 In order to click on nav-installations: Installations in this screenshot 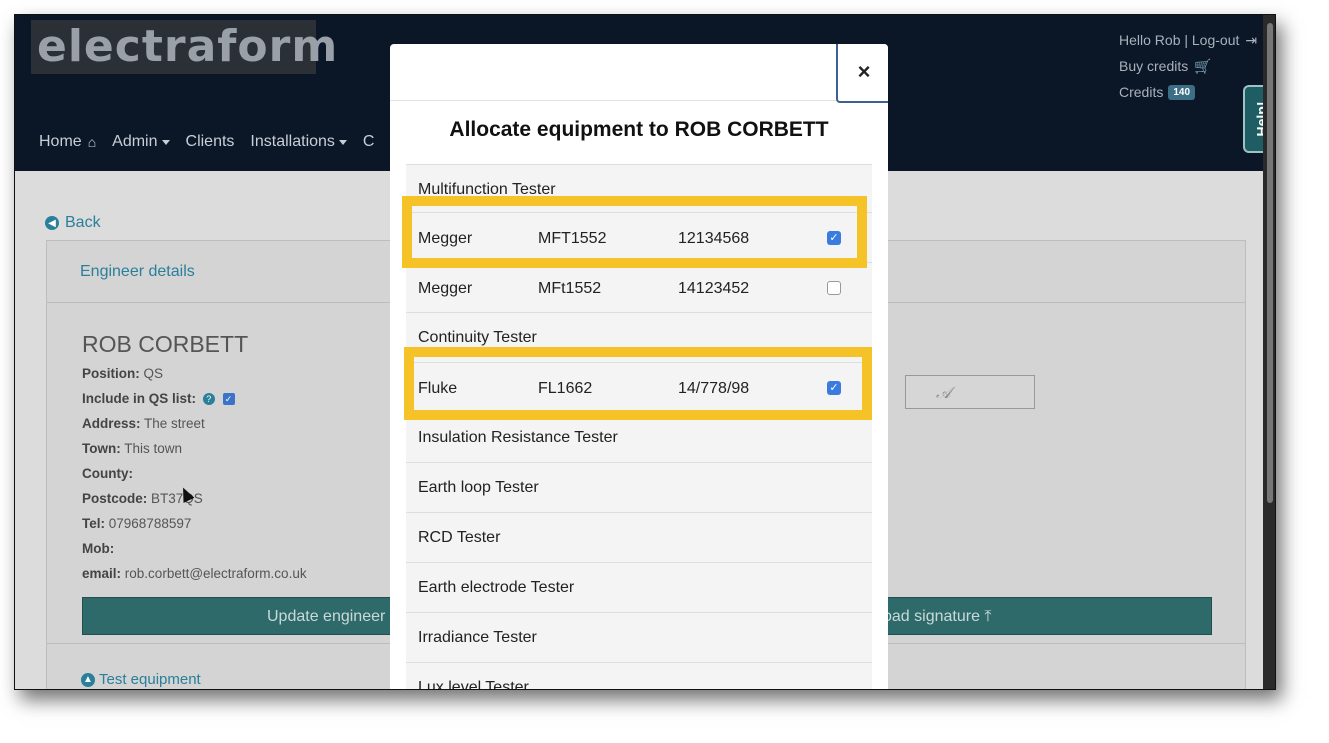, I will do `click(298, 142)`.